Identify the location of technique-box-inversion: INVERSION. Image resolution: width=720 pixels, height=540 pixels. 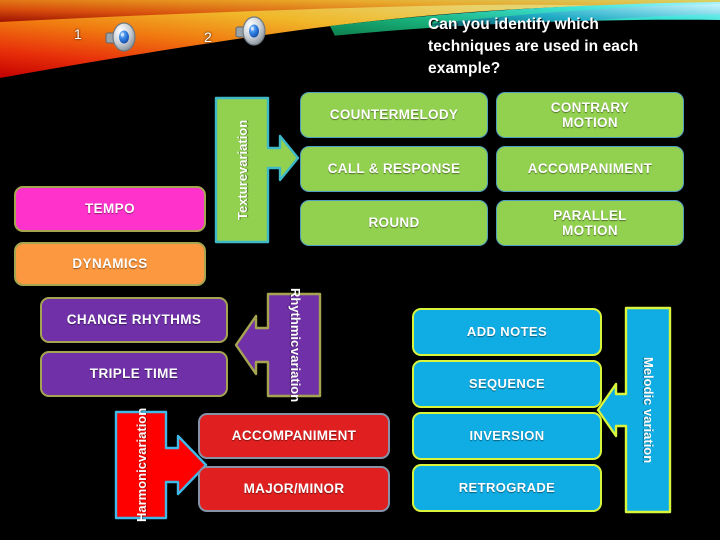
(507, 436).